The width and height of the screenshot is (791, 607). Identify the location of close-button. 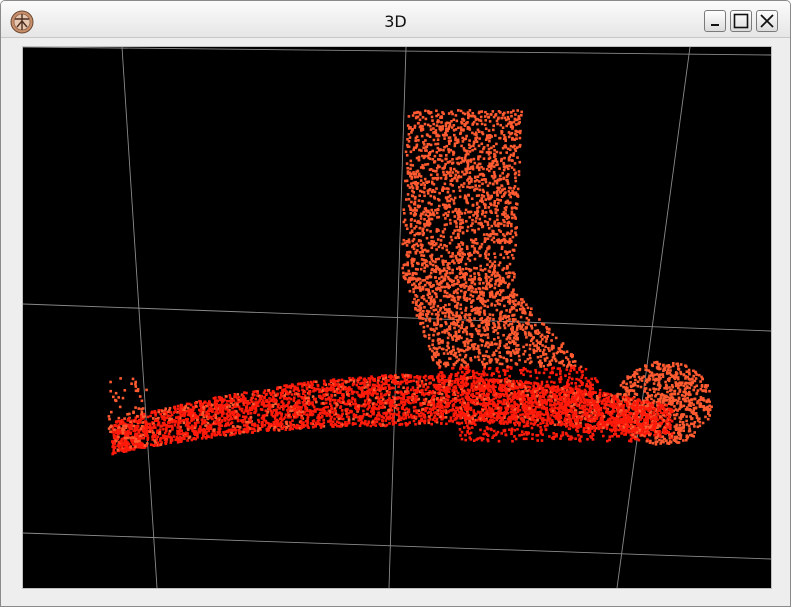
(767, 21).